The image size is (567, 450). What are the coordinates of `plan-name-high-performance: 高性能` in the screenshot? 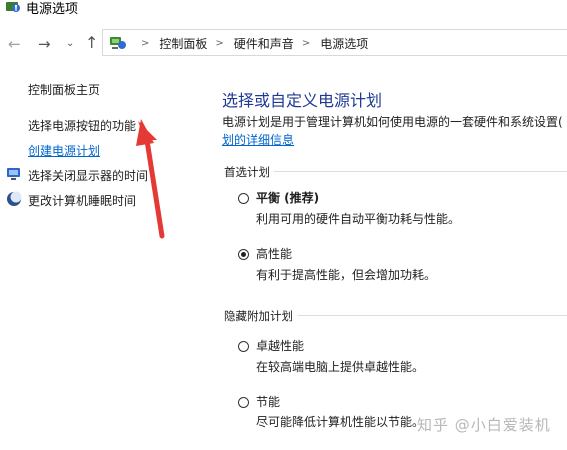 It's located at (274, 253).